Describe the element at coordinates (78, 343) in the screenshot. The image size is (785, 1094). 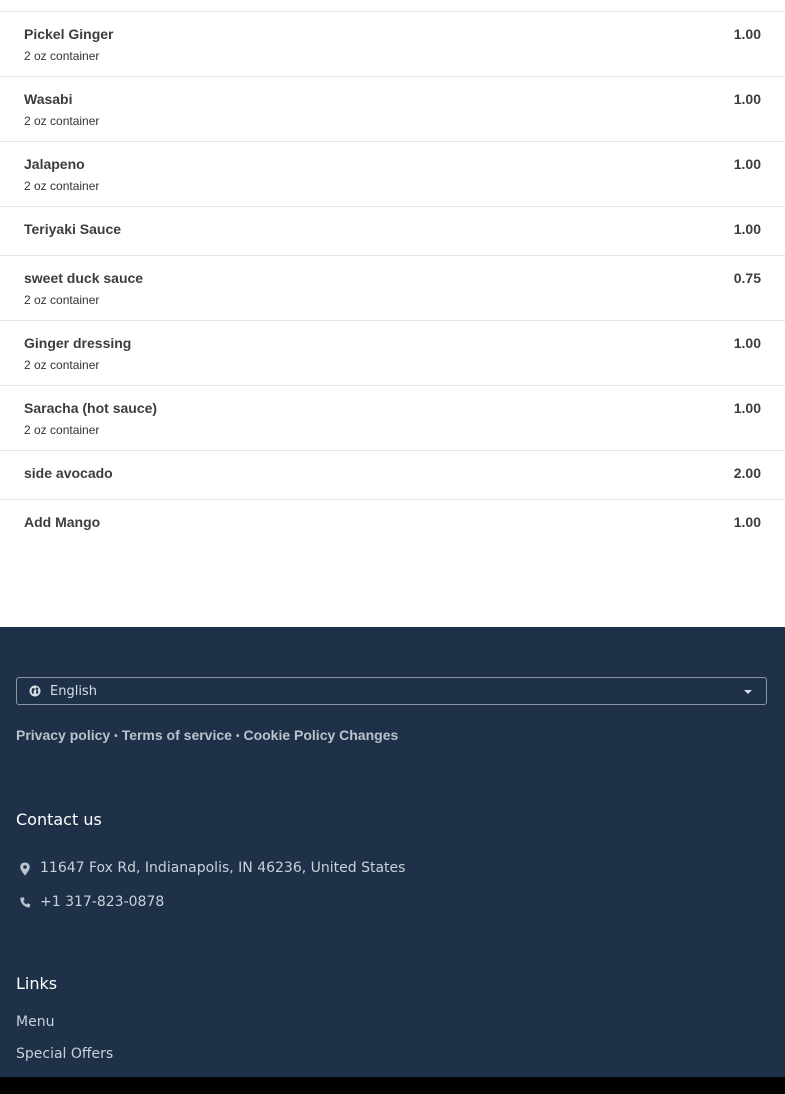
I see `item-name: Ginger dressing` at that location.